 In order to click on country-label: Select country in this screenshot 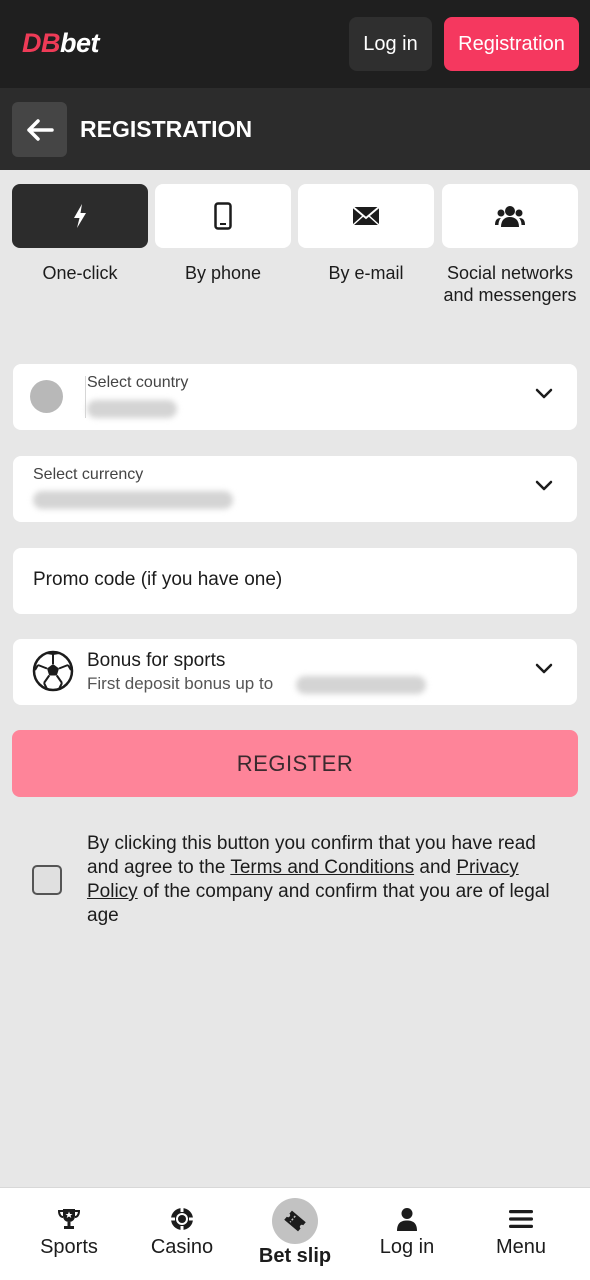, I will do `click(138, 382)`.